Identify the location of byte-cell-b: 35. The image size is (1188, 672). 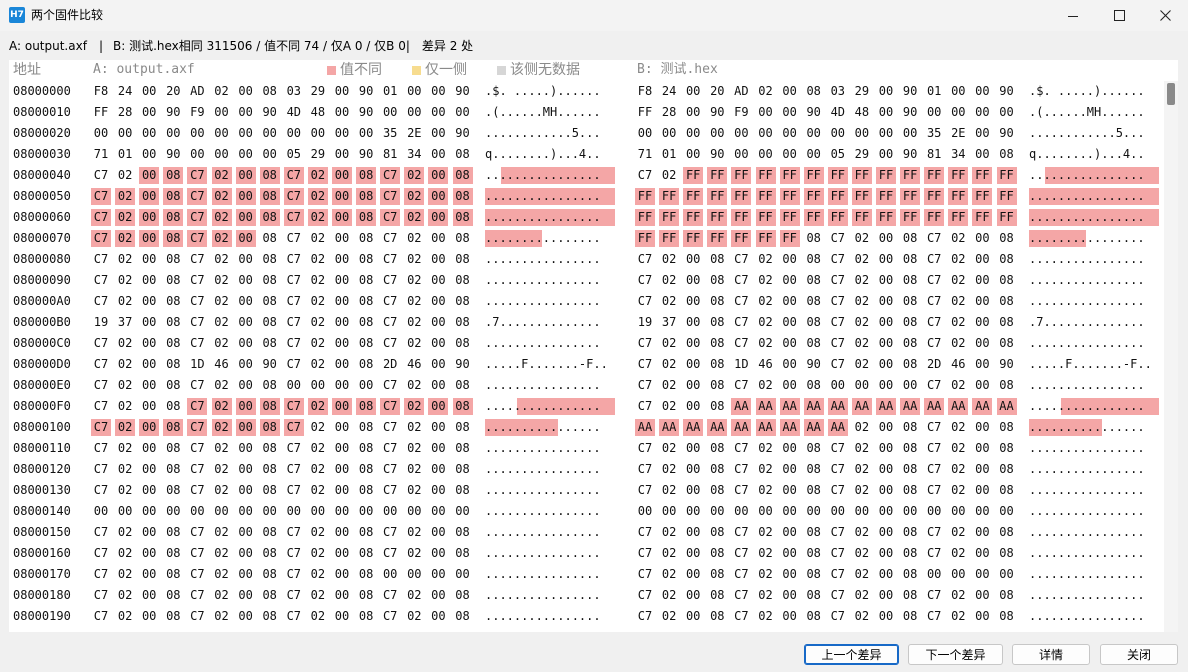
(934, 133).